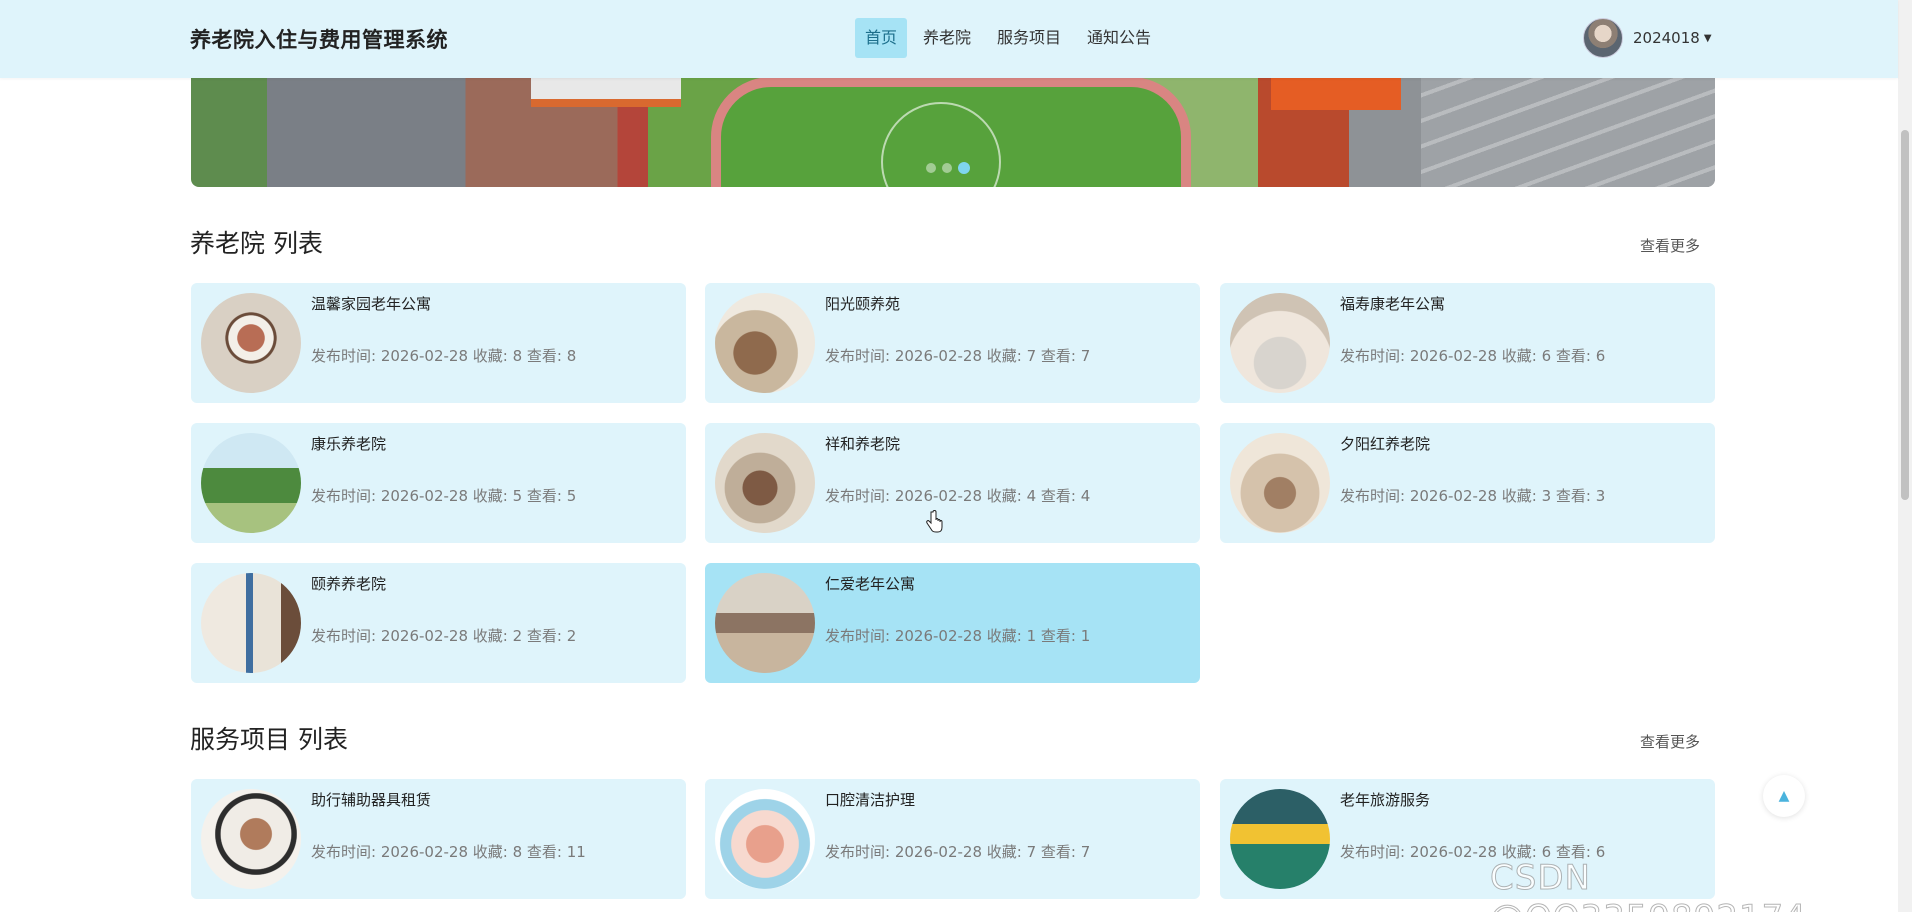 This screenshot has width=1912, height=912. Describe the element at coordinates (1119, 38) in the screenshot. I see `nav-notices: 通知公告` at that location.